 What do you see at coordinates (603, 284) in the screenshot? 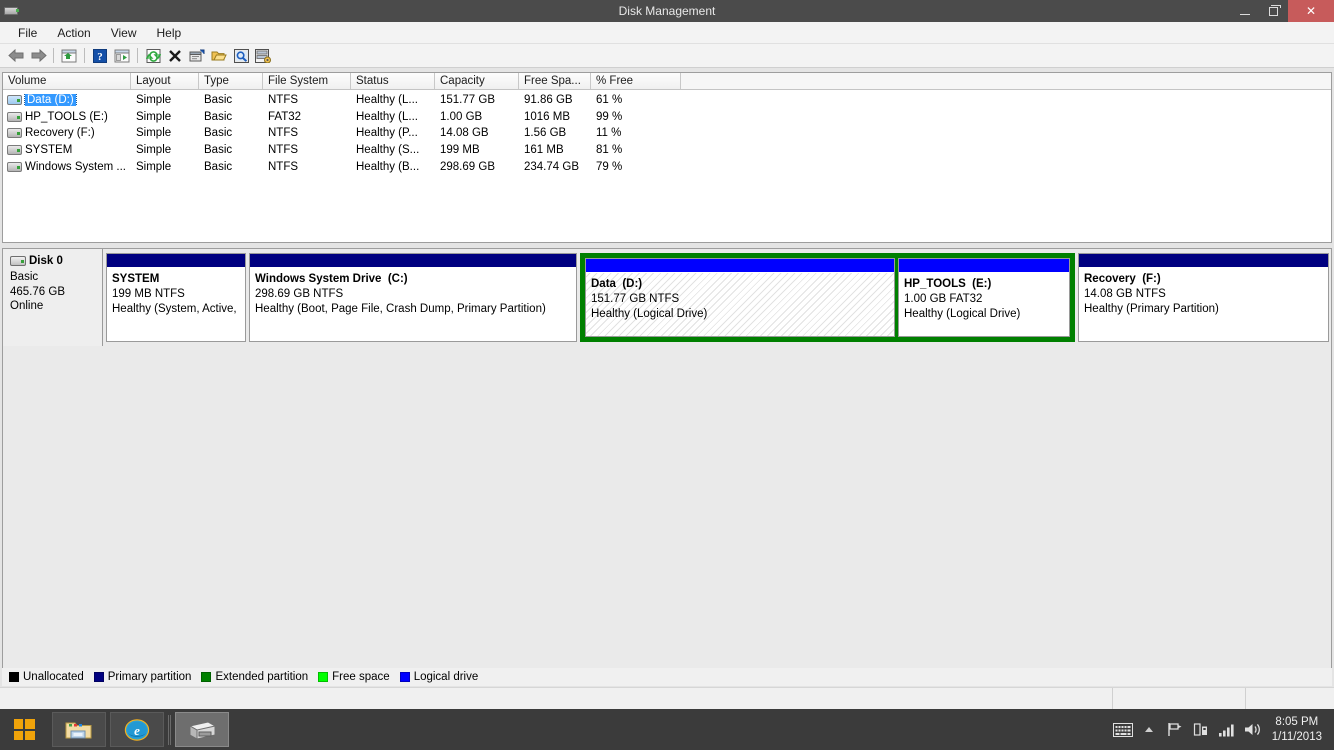
I see `partition-name-text: Data` at bounding box center [603, 284].